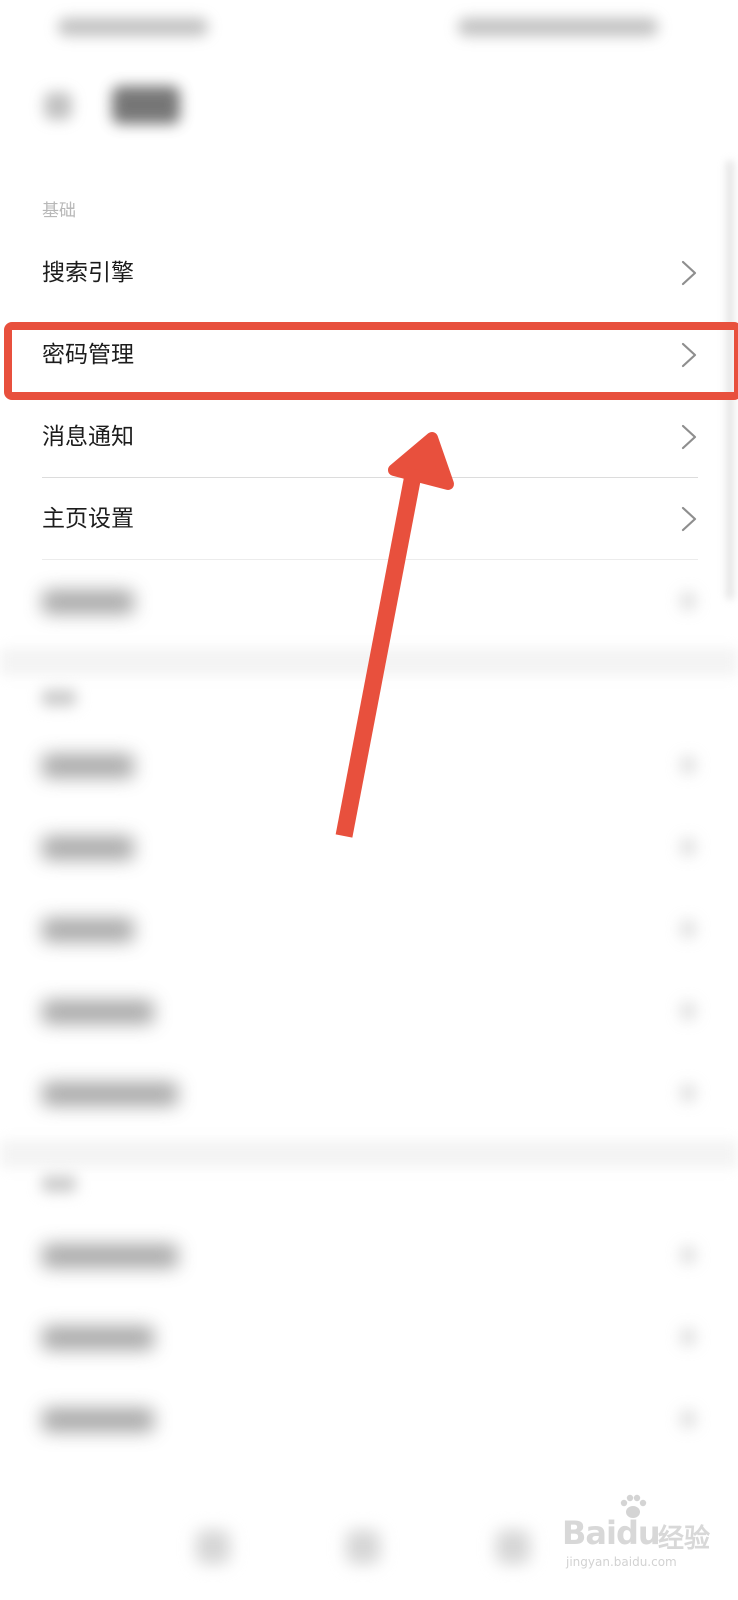 The height and width of the screenshot is (1600, 738). What do you see at coordinates (621, 1562) in the screenshot?
I see `watermark-url: jingyan.baidu.com` at bounding box center [621, 1562].